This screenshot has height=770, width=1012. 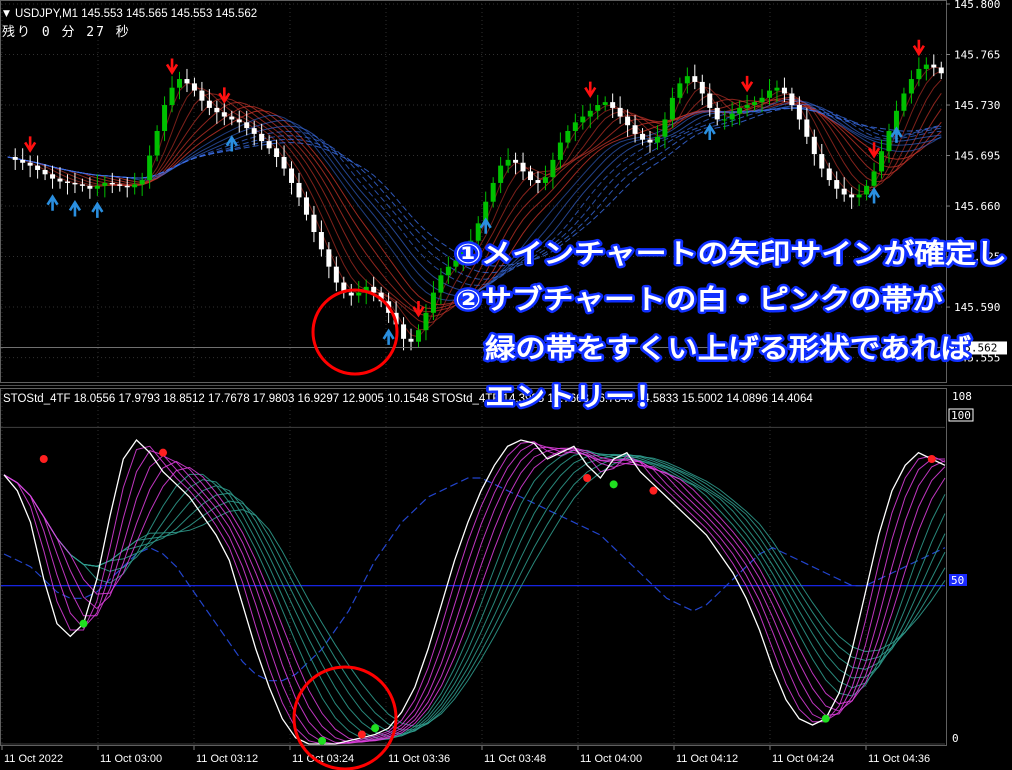 I want to click on entry-circle-main, so click(x=355, y=332).